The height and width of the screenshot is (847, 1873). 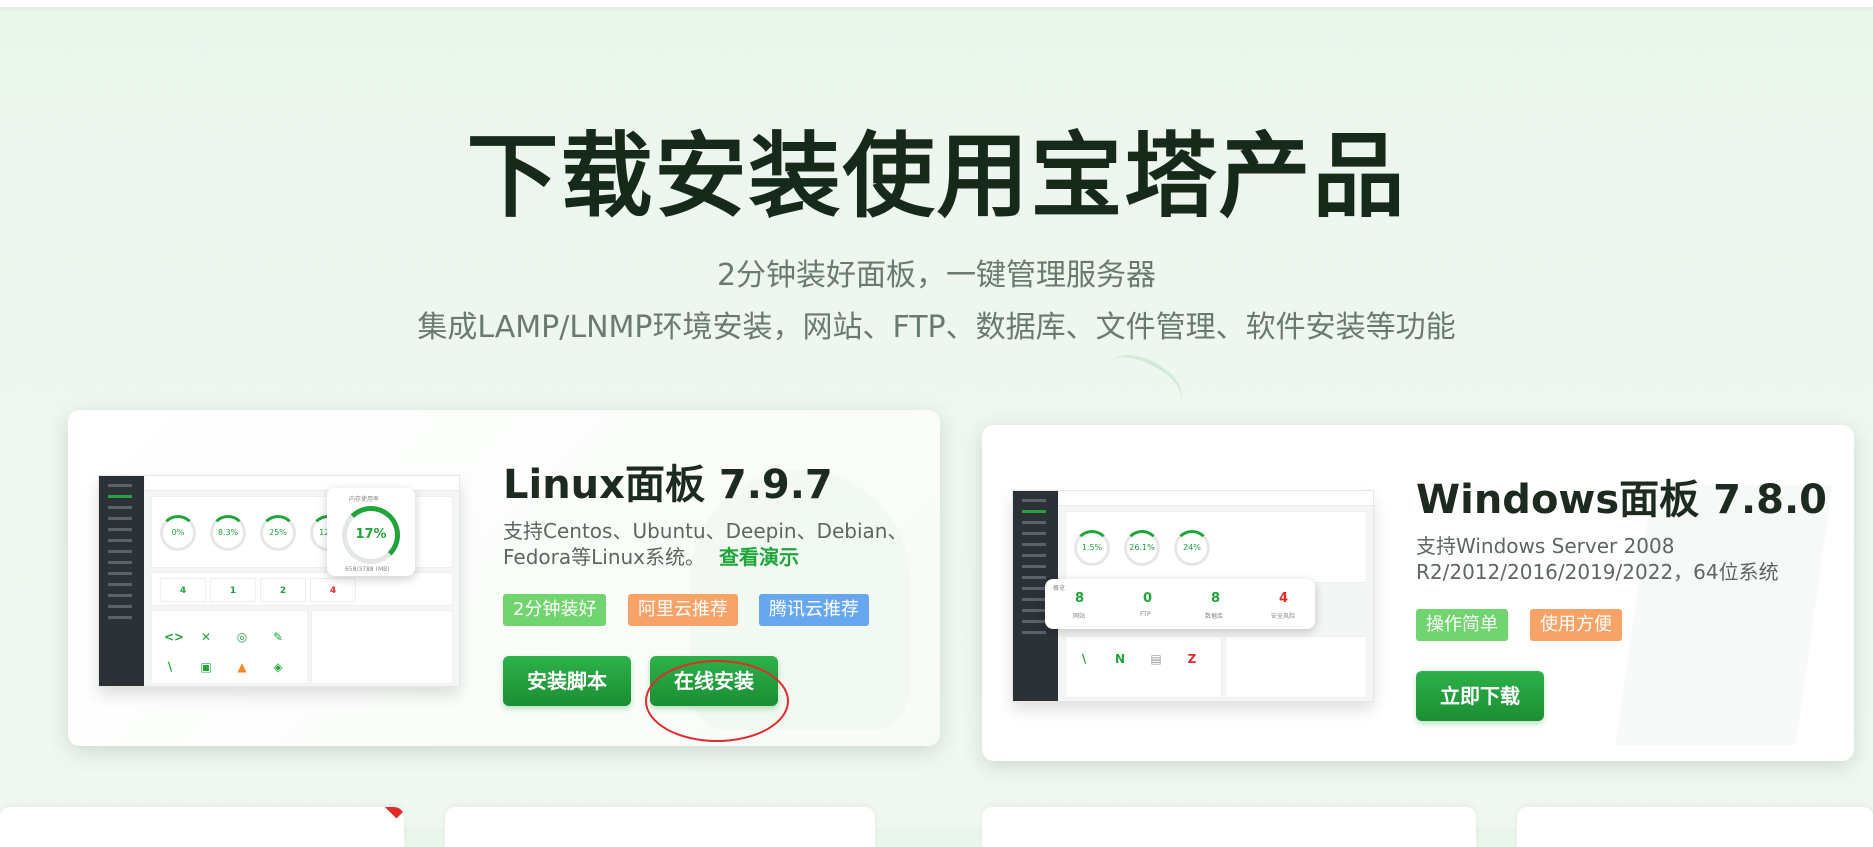 What do you see at coordinates (759, 557) in the screenshot?
I see `view-demo-link: 查看演示` at bounding box center [759, 557].